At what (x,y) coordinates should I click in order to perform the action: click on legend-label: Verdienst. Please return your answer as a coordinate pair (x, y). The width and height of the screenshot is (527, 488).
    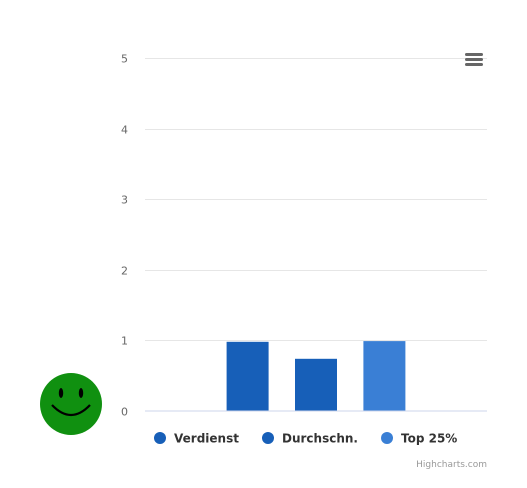
    Looking at the image, I should click on (206, 439).